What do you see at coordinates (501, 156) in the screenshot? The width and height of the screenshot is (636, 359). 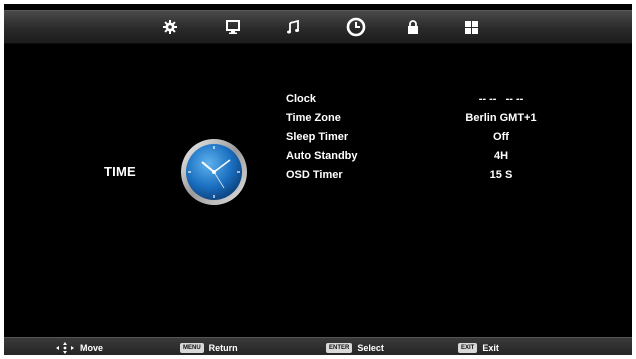 I see `setting-value: 4H` at bounding box center [501, 156].